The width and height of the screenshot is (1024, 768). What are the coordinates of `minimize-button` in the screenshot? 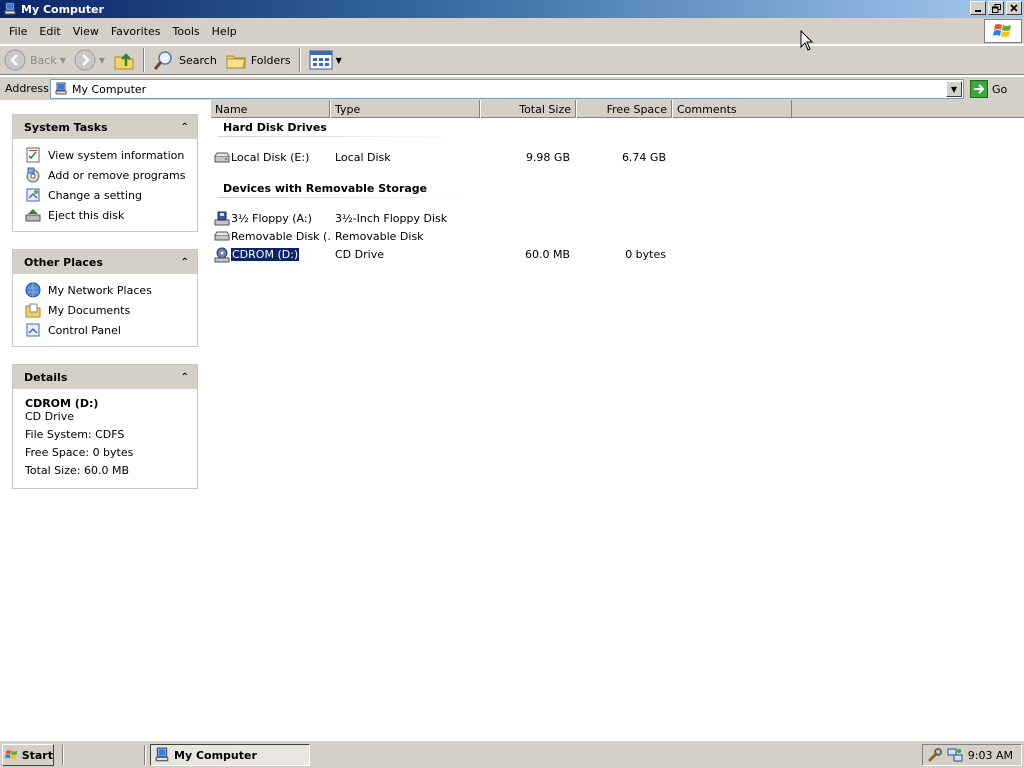 It's located at (978, 8).